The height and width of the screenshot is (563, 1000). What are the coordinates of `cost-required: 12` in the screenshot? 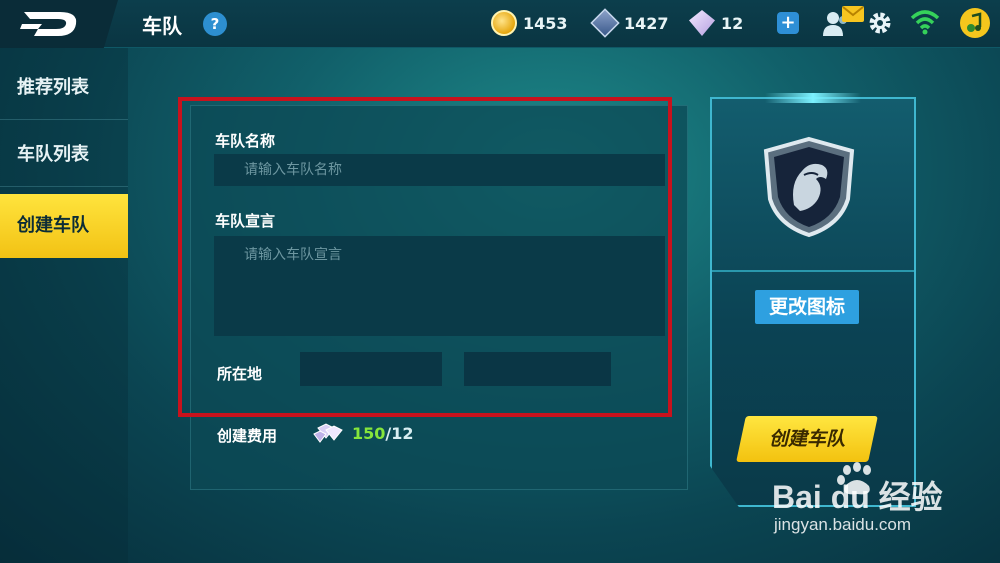 It's located at (402, 433).